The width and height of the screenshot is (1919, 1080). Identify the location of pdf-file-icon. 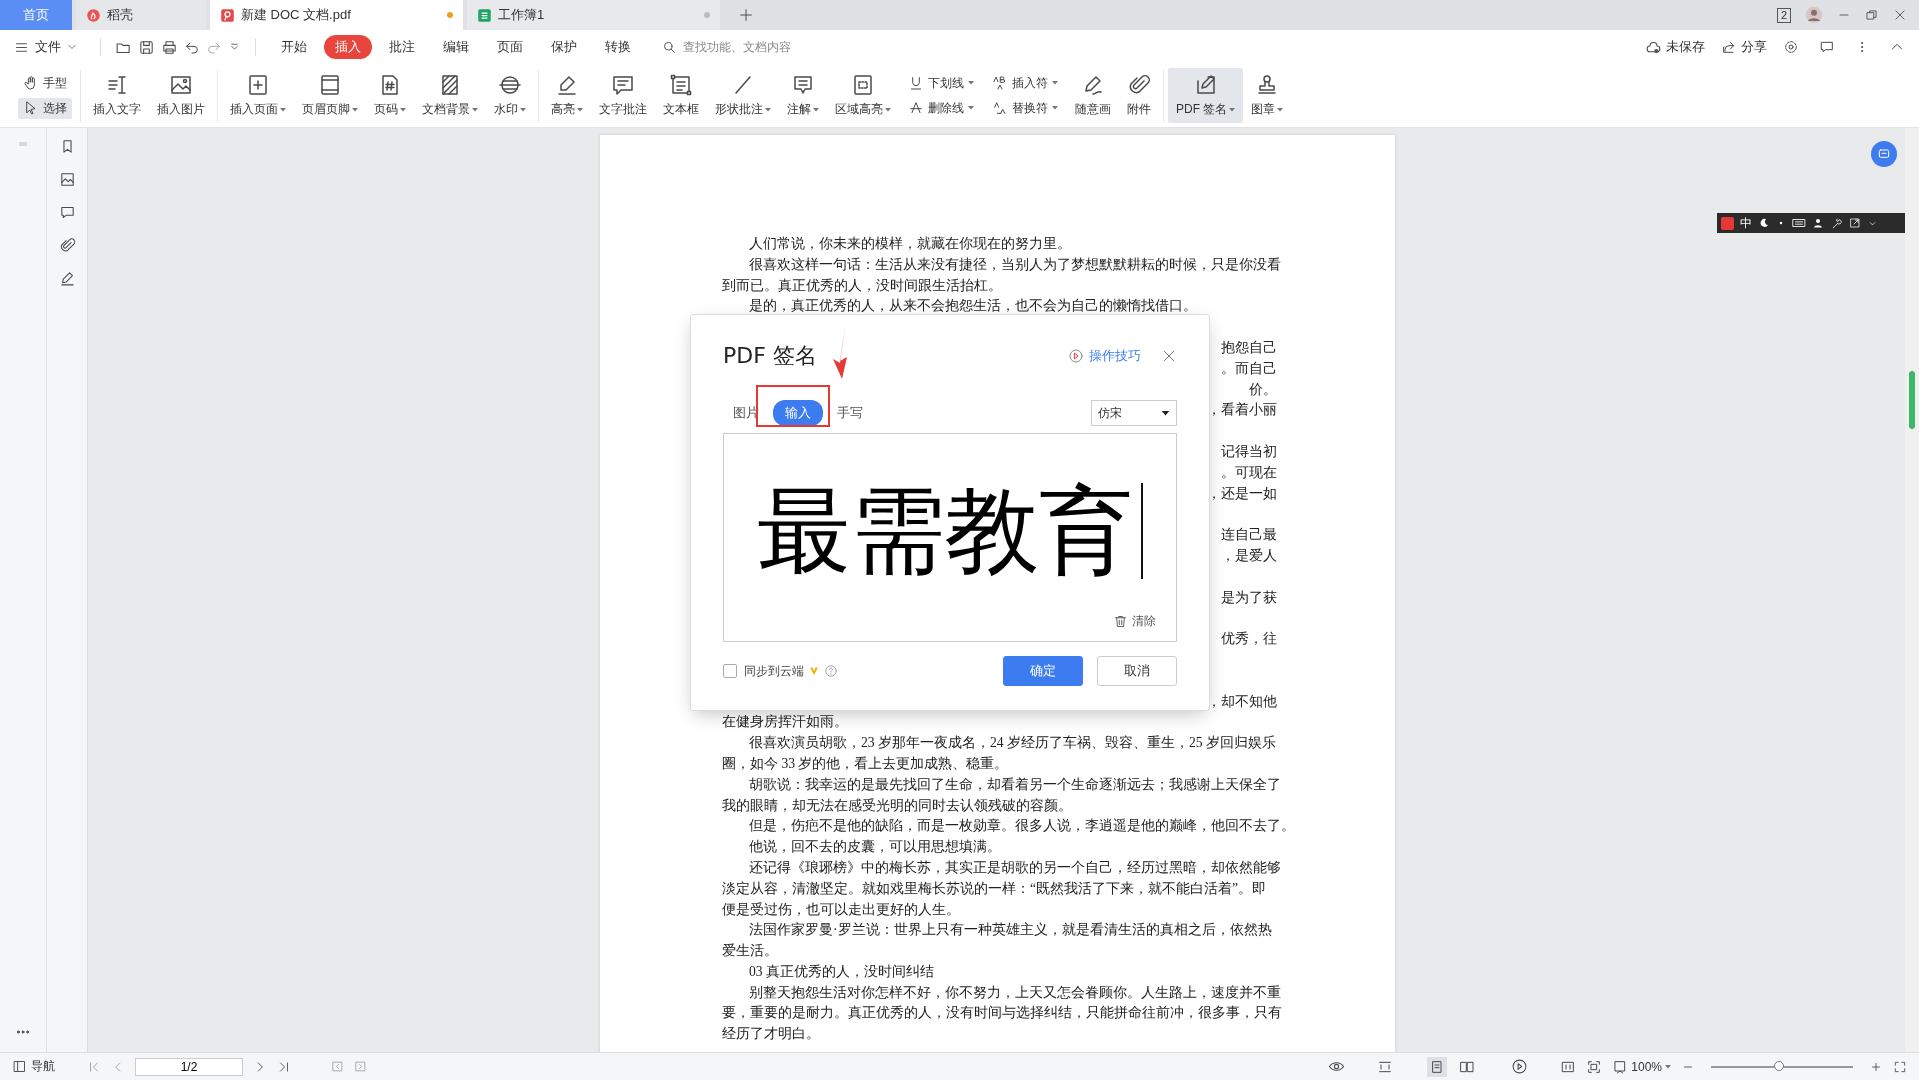
(227, 15).